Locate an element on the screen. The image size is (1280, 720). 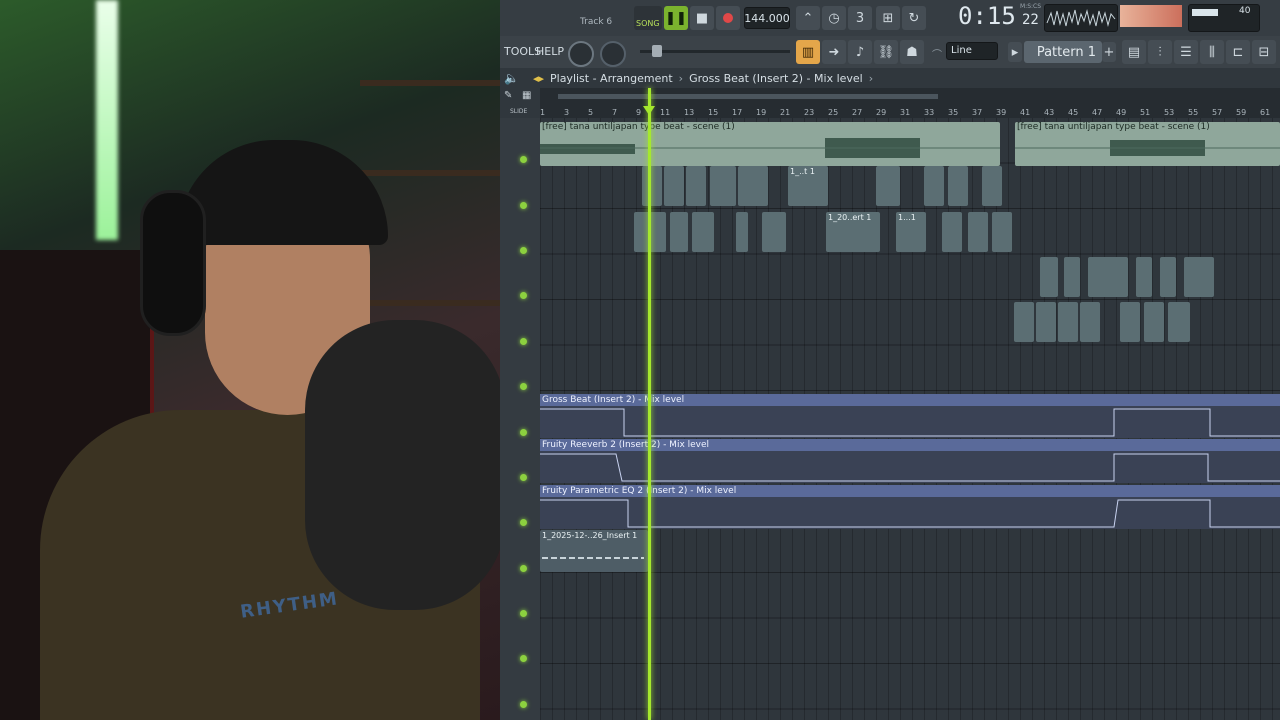
loop-record-icon: ↻ is located at coordinates (914, 18).